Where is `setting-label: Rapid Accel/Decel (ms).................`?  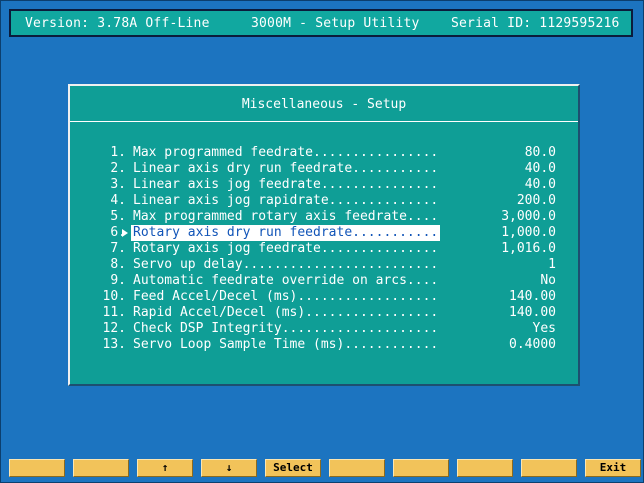
setting-label: Rapid Accel/Decel (ms)................. is located at coordinates (286, 312).